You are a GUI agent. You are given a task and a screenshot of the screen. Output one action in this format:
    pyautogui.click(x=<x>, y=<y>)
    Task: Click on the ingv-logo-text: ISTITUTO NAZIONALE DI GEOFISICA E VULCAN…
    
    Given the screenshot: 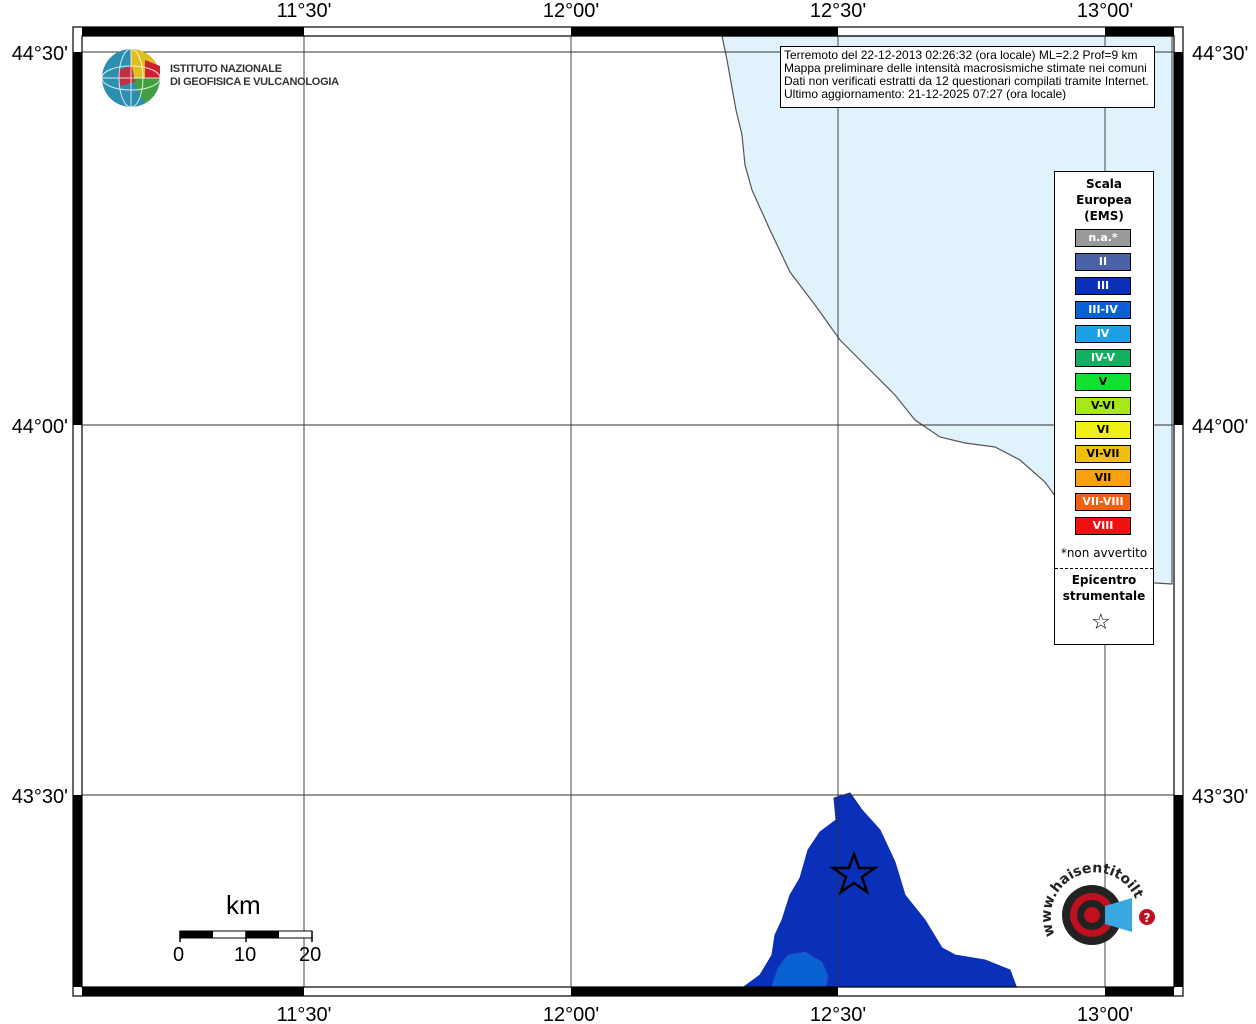 What is the action you would take?
    pyautogui.click(x=254, y=76)
    